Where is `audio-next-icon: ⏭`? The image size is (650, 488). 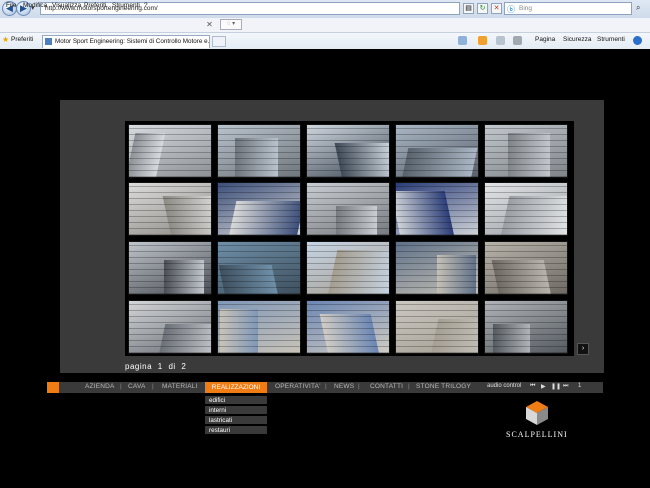
audio-next-icon: ⏭ is located at coordinates (565, 386).